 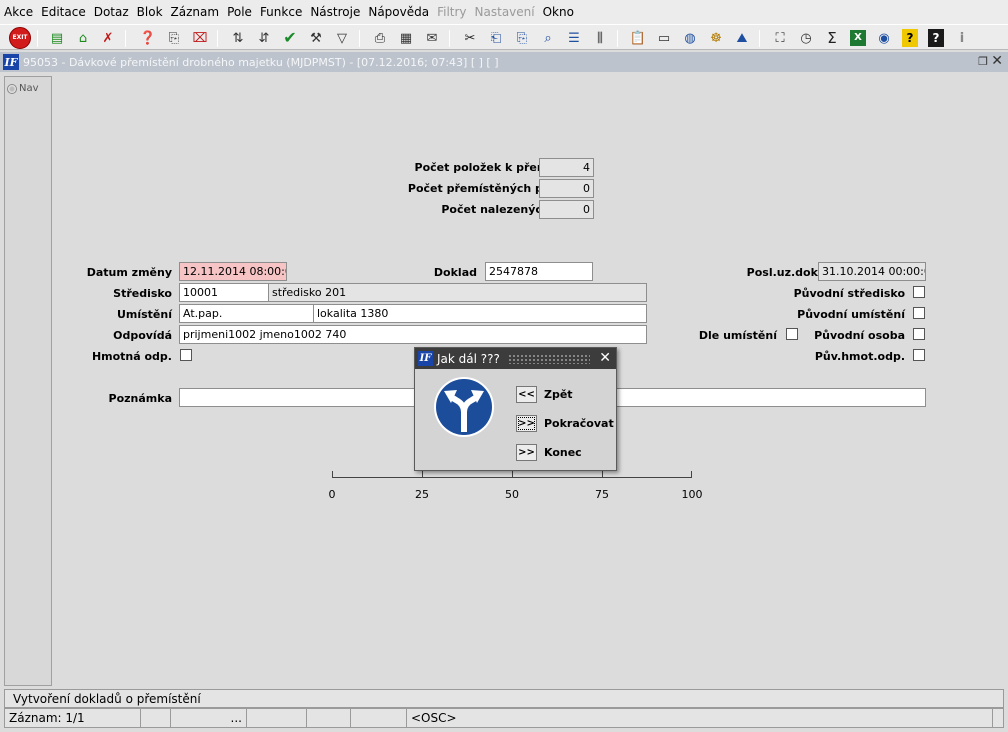 I want to click on print-icon: ⎙, so click(x=380, y=38).